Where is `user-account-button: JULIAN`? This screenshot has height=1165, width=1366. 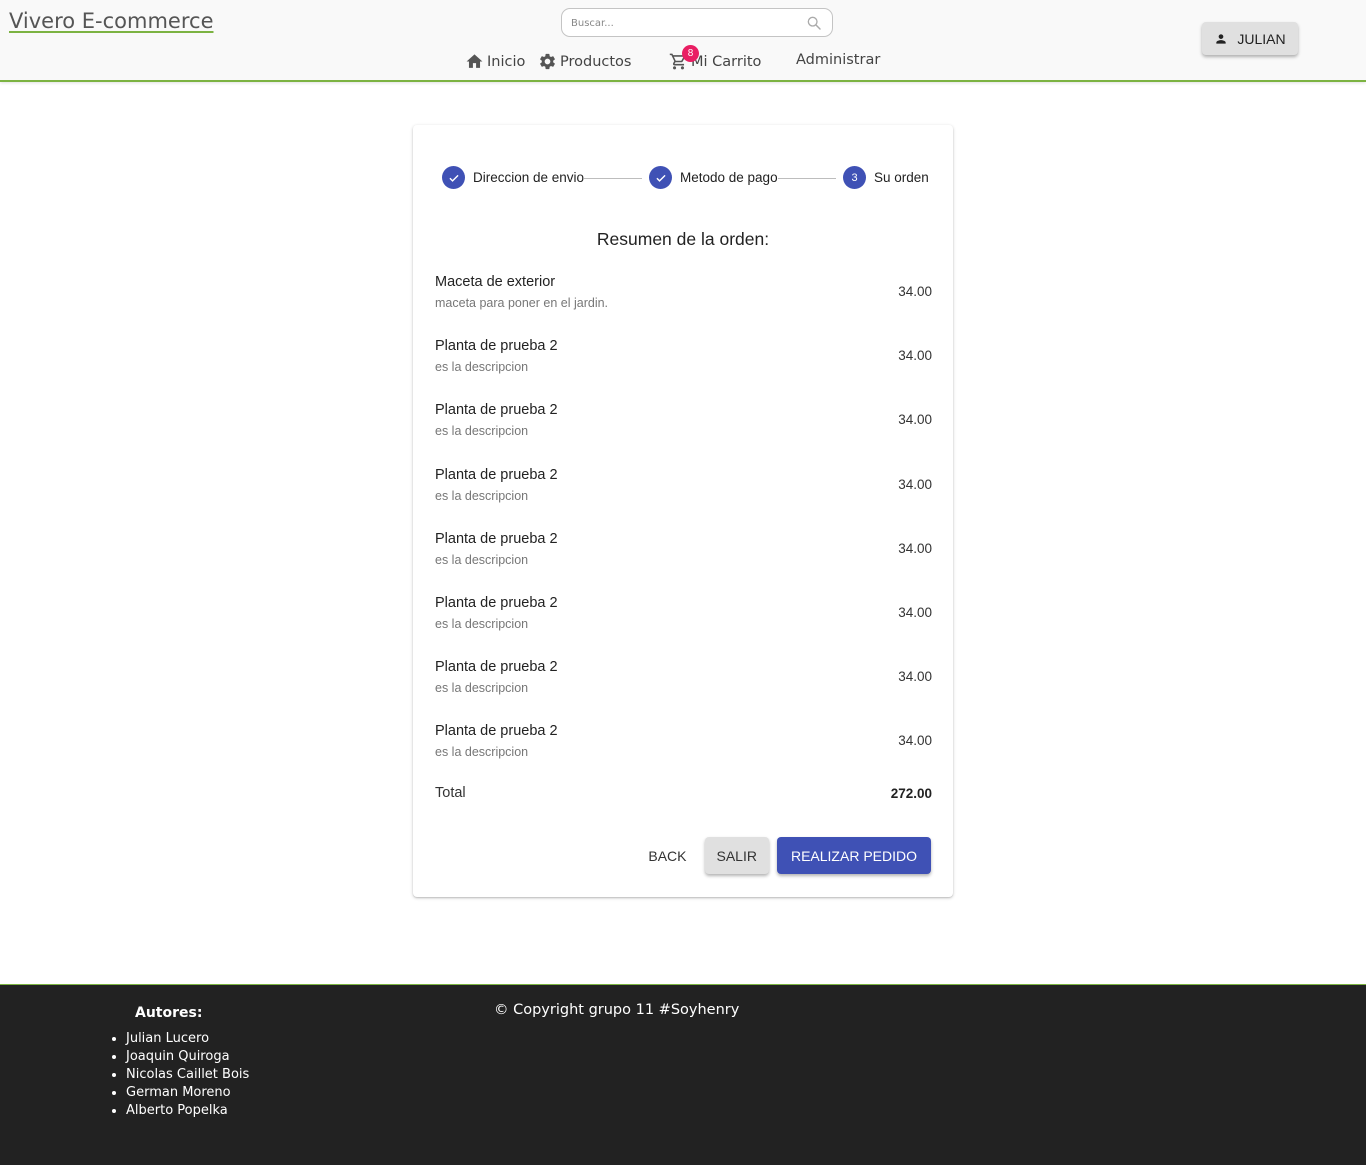
user-account-button: JULIAN is located at coordinates (1250, 38).